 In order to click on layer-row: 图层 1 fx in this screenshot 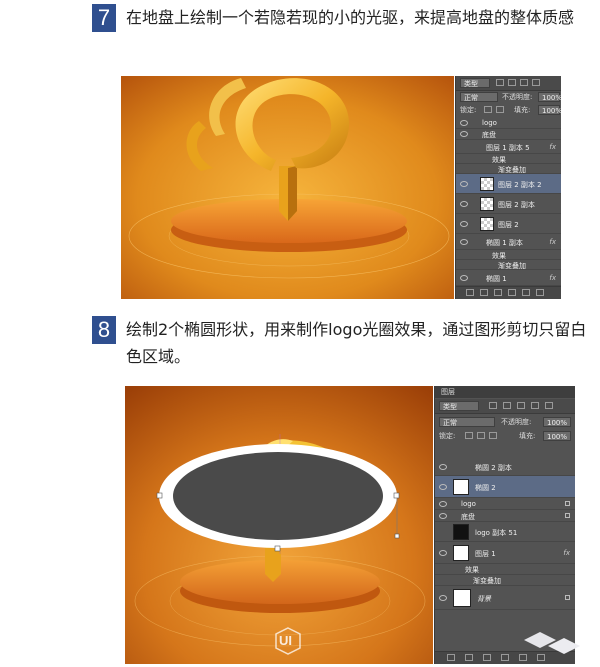, I will do `click(505, 553)`.